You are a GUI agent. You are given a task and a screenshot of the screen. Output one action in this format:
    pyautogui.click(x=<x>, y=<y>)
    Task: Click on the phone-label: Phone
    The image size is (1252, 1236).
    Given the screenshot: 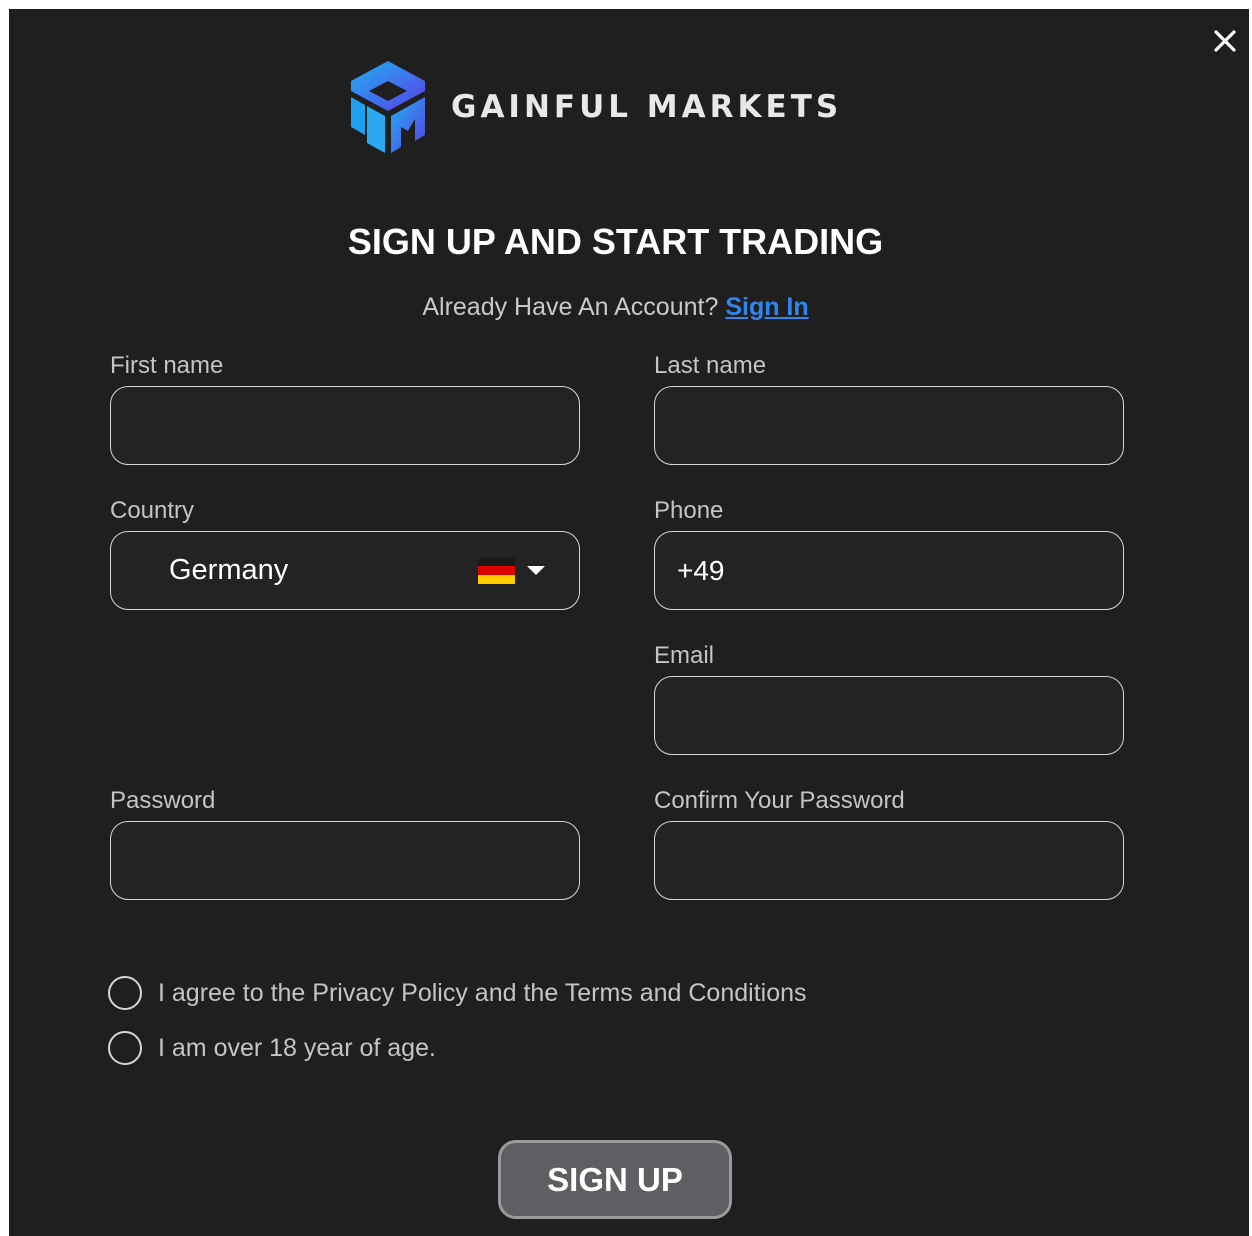 What is the action you would take?
    pyautogui.click(x=689, y=510)
    